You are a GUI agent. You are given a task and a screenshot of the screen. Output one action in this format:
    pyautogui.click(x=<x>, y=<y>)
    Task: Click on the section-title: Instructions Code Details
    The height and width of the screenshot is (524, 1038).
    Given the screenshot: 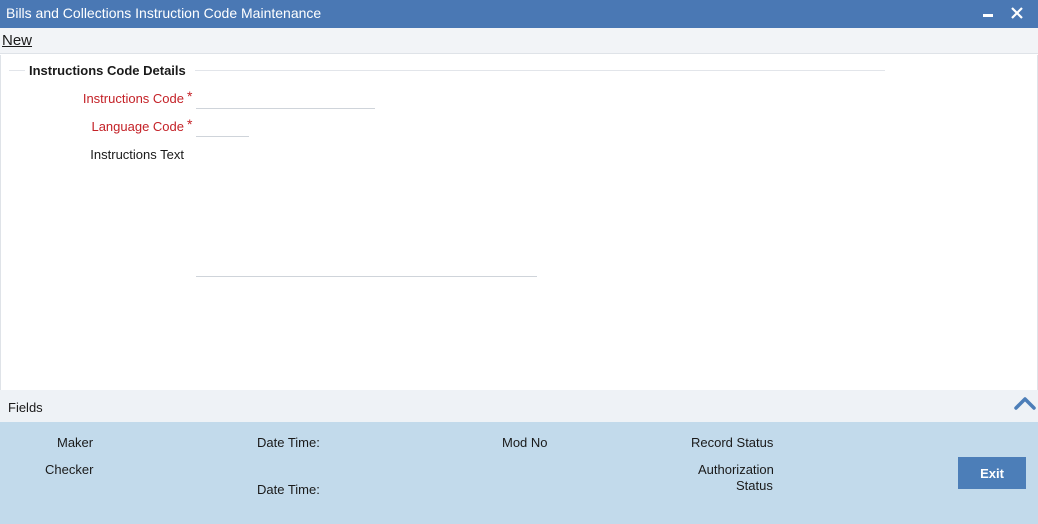 What is the action you would take?
    pyautogui.click(x=107, y=70)
    